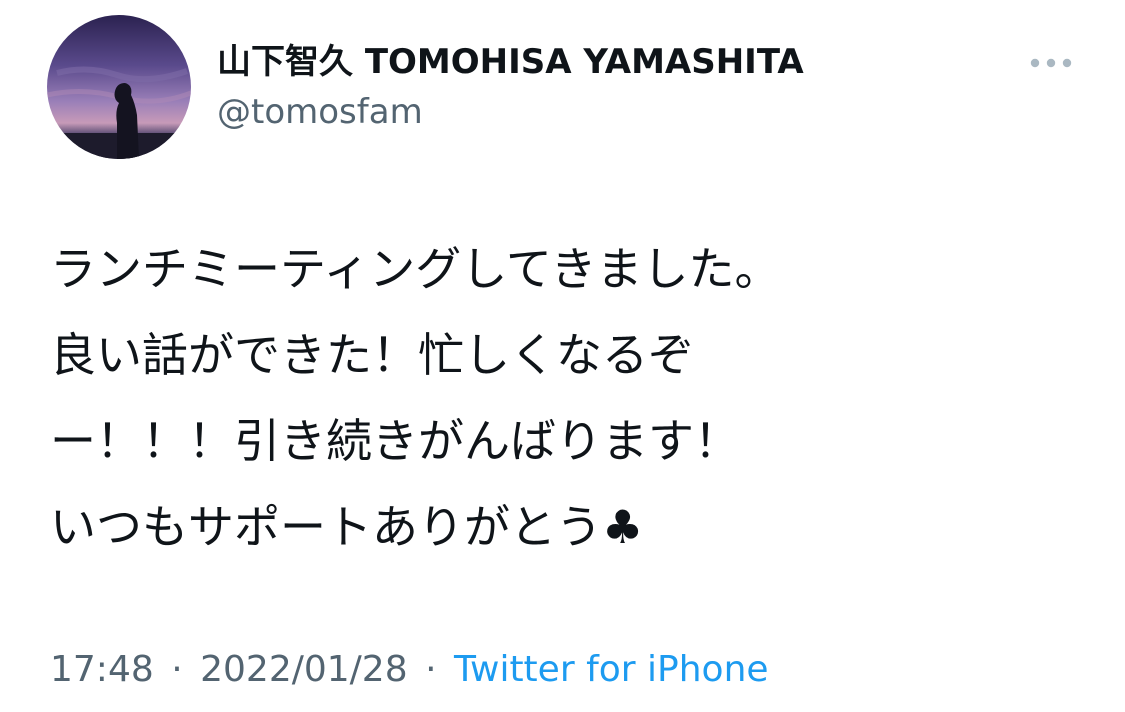 The image size is (1125, 712). Describe the element at coordinates (347, 527) in the screenshot. I see `tweet-text-line: いつもサポートありがとう♣` at that location.